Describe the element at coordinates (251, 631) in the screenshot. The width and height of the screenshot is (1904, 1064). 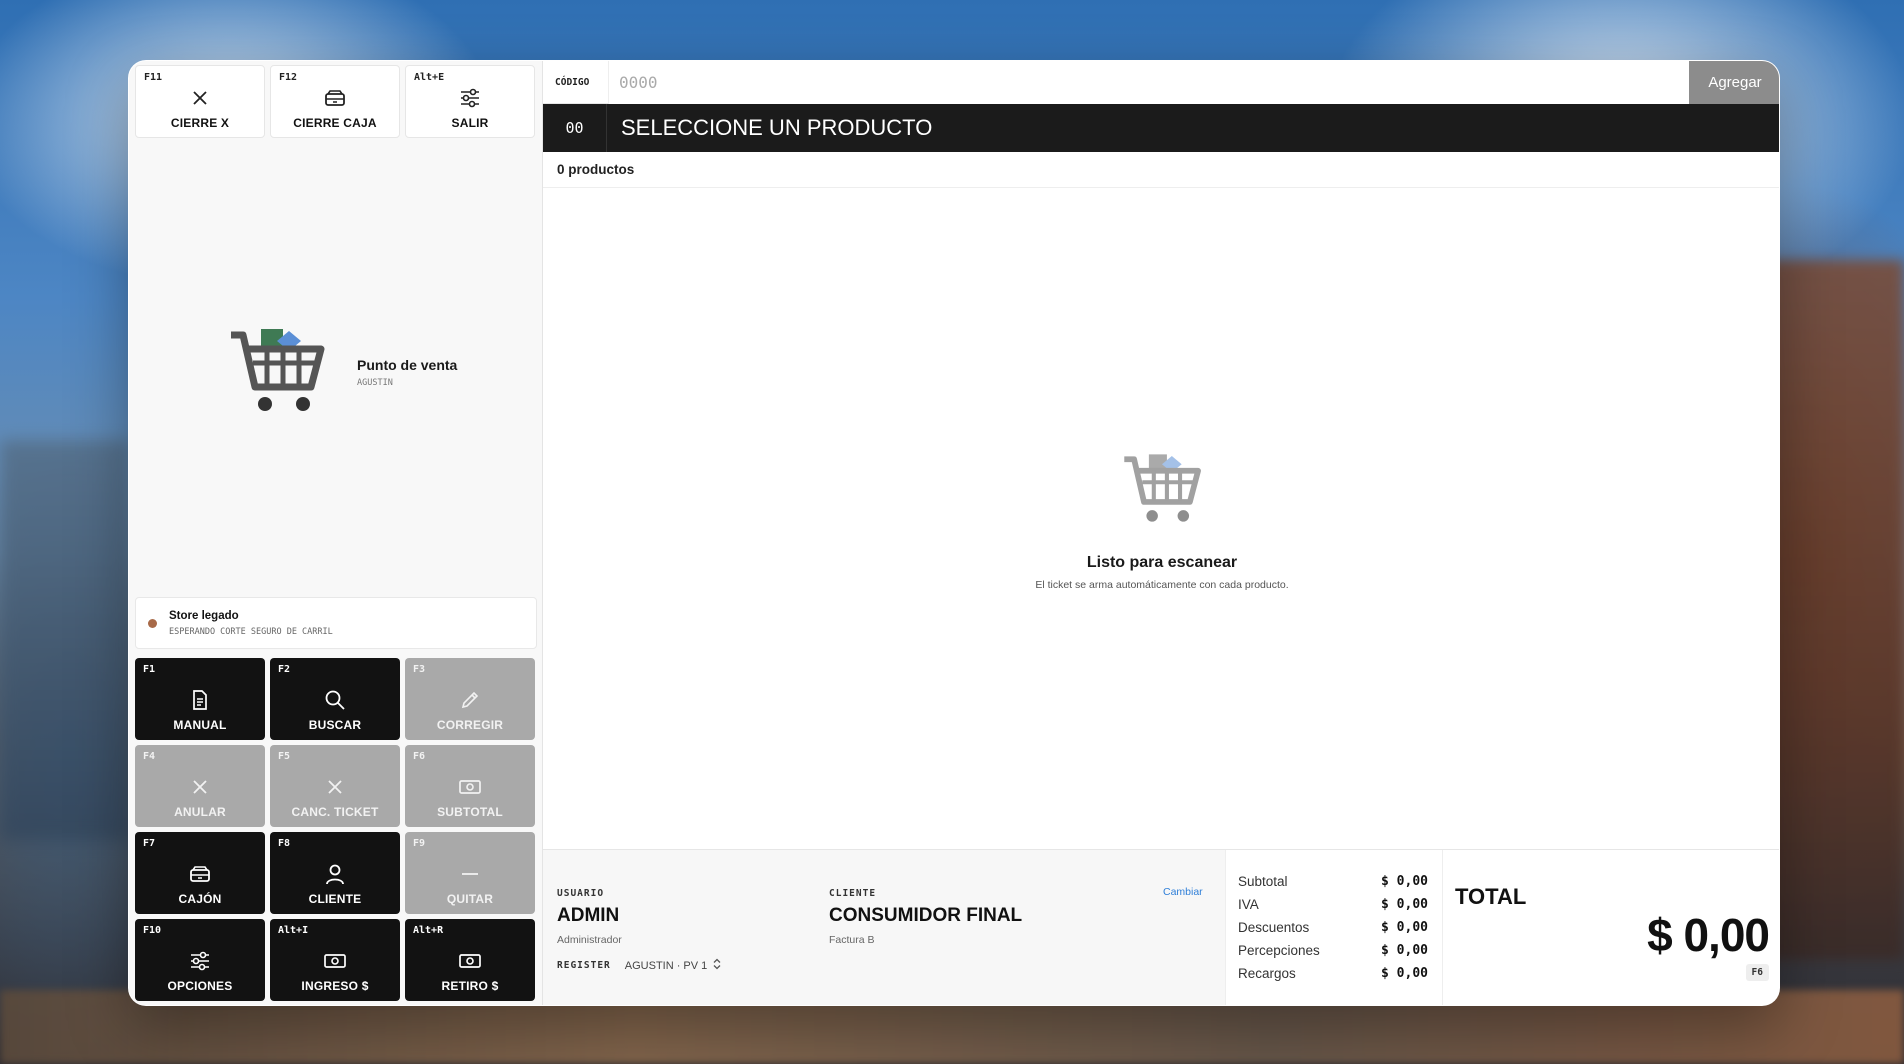
I see `status-detail: ESPERANDO CORTE SEGURO DE CARRIL` at that location.